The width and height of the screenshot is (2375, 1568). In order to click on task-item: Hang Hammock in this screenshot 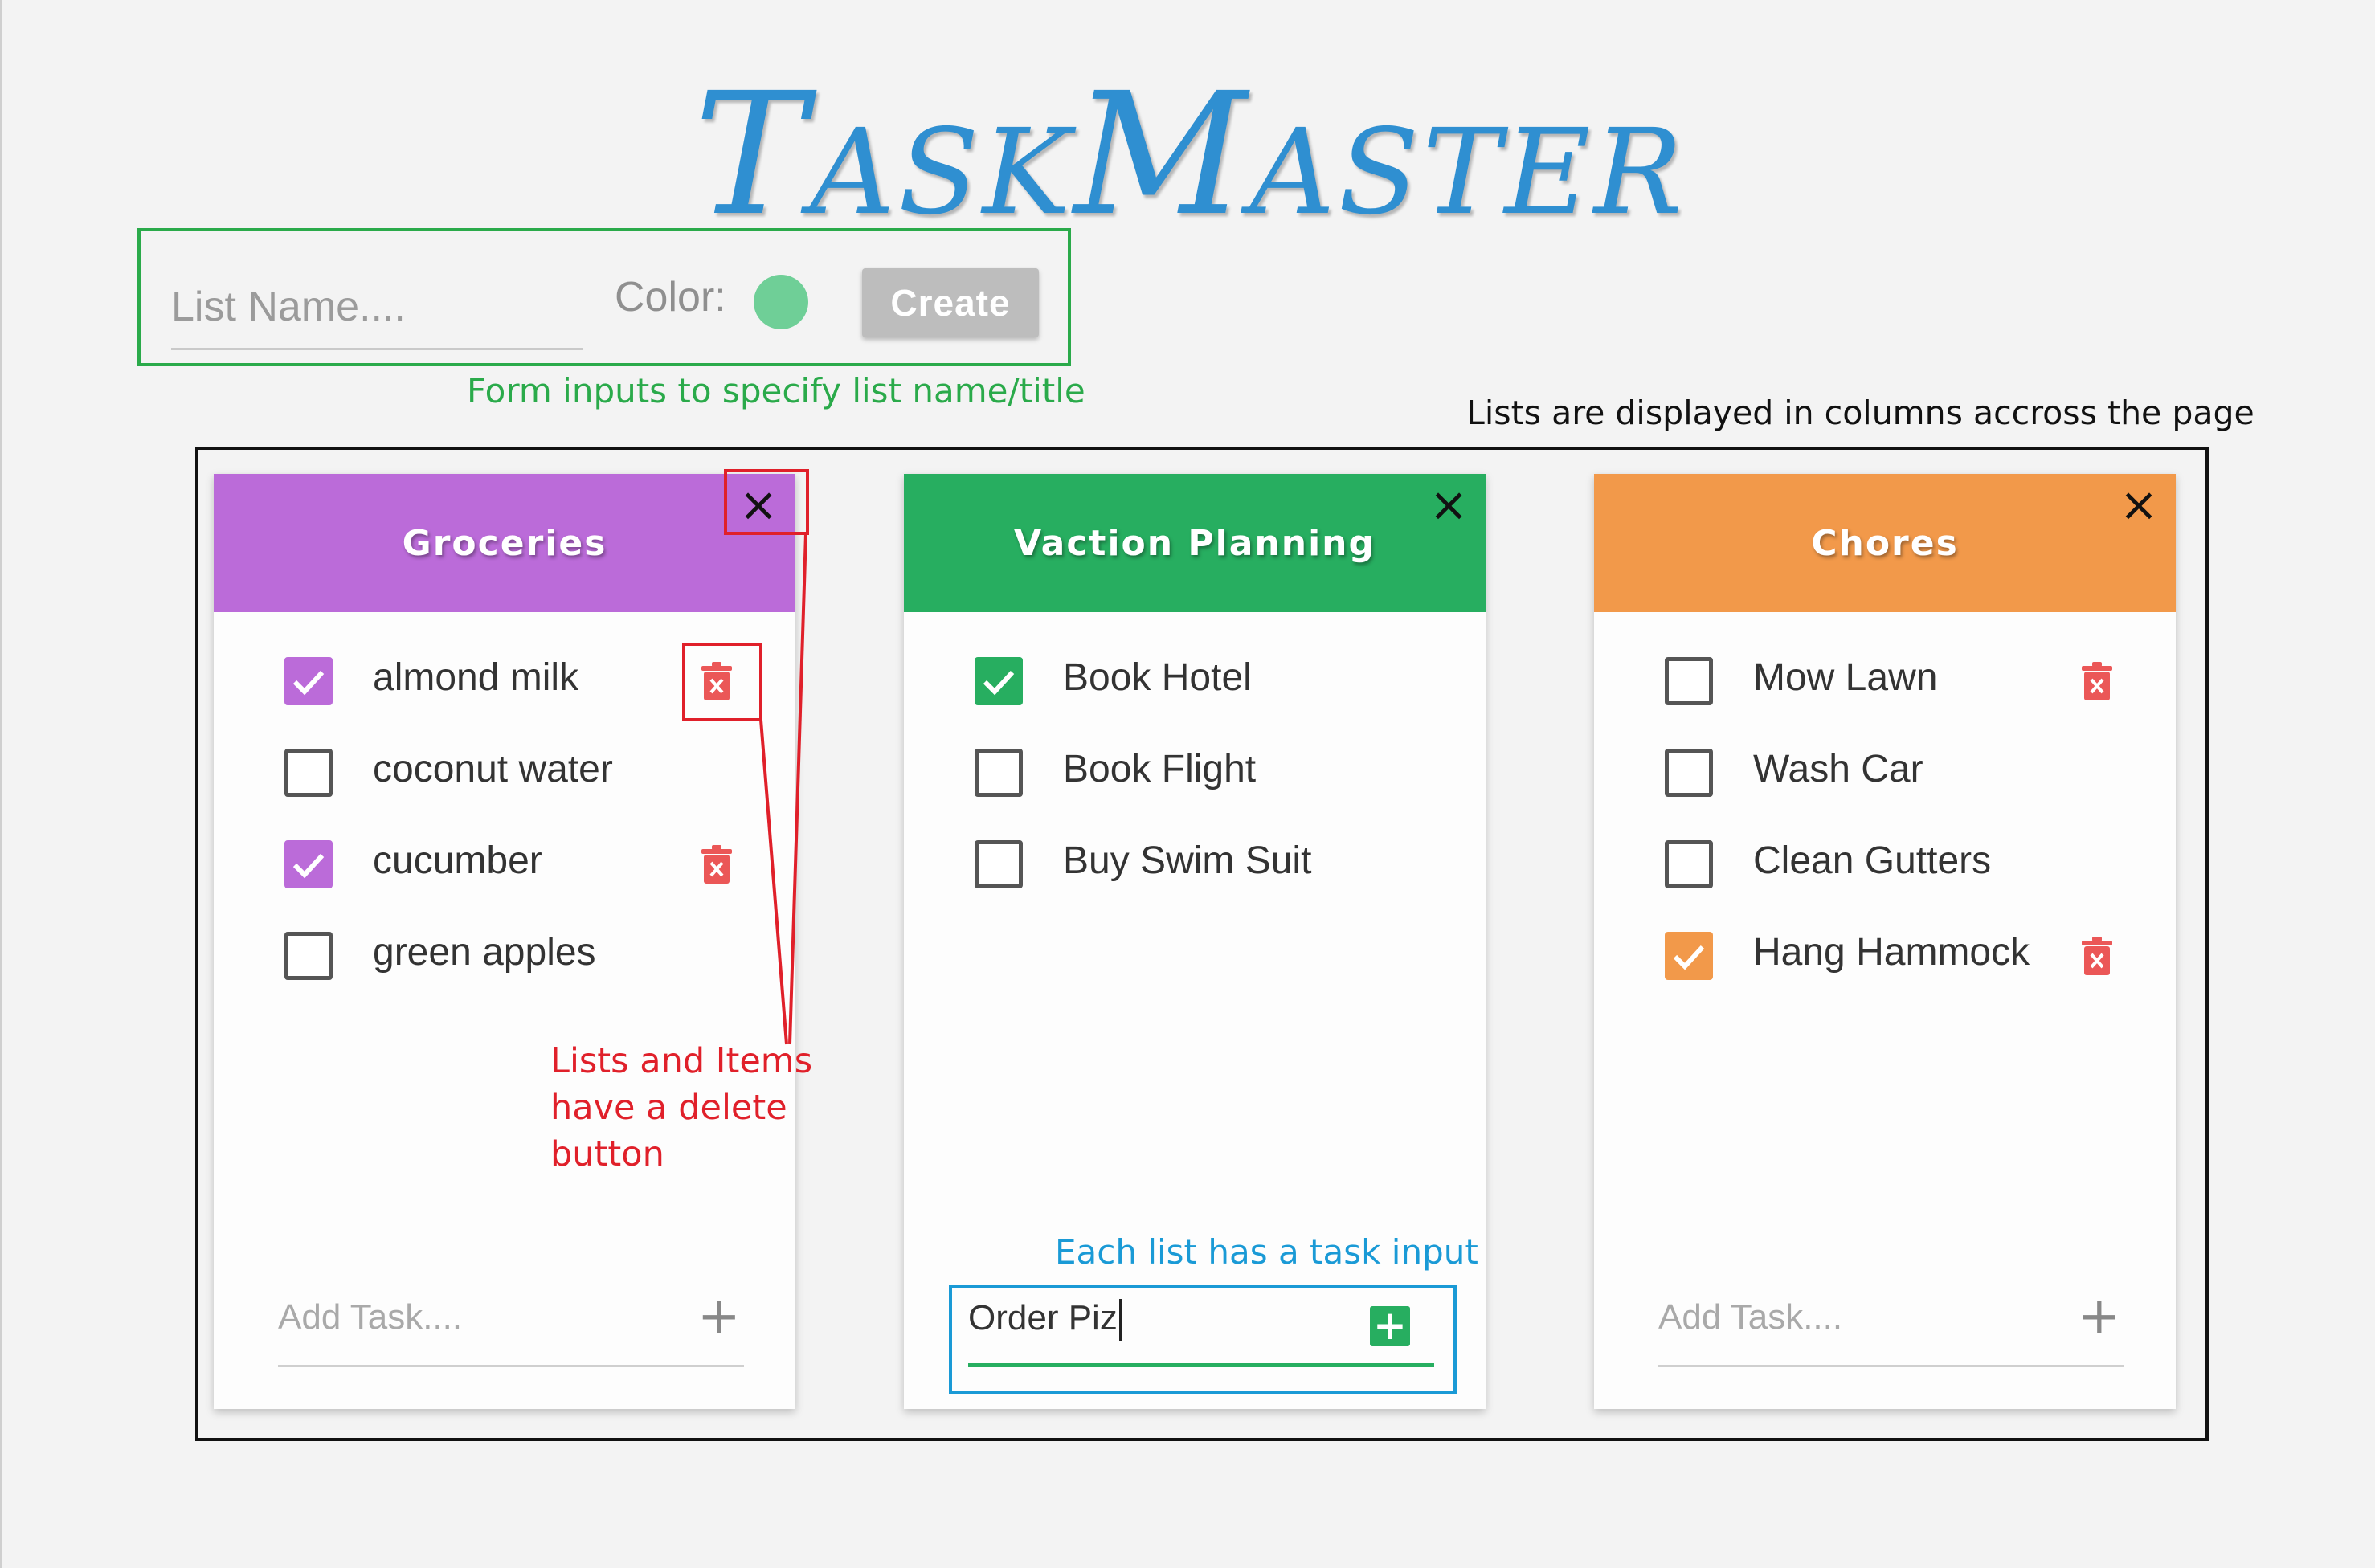, I will do `click(1885, 958)`.